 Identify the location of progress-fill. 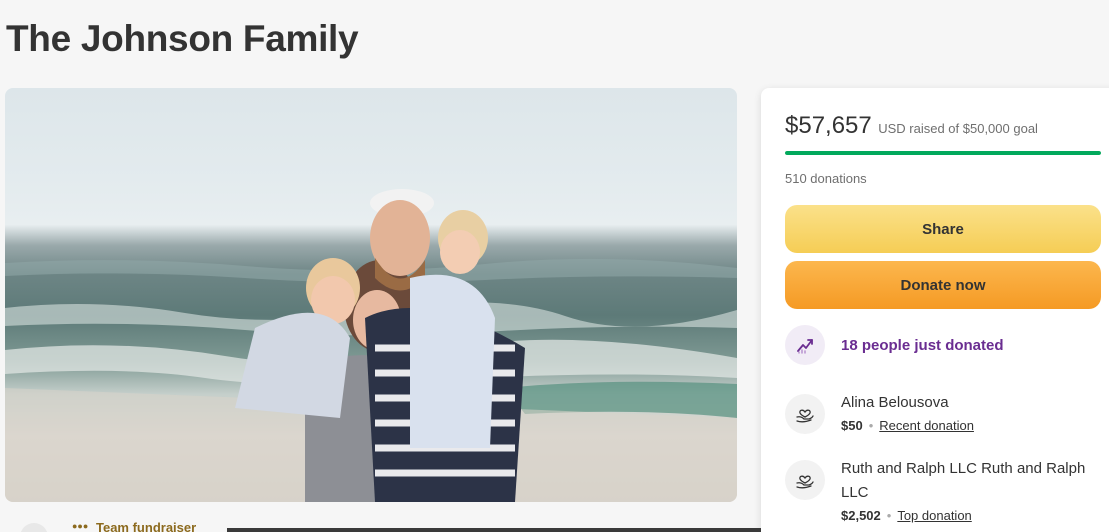
(943, 153).